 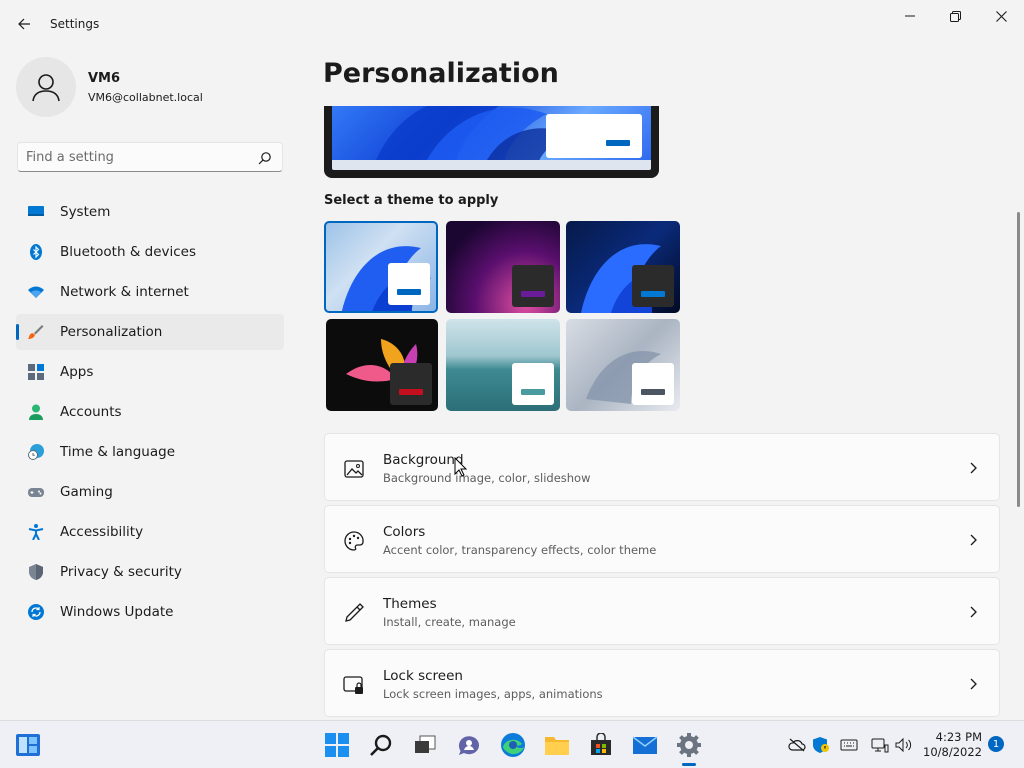 I want to click on card-subtitle: Background image, color, slideshow, so click(x=487, y=478).